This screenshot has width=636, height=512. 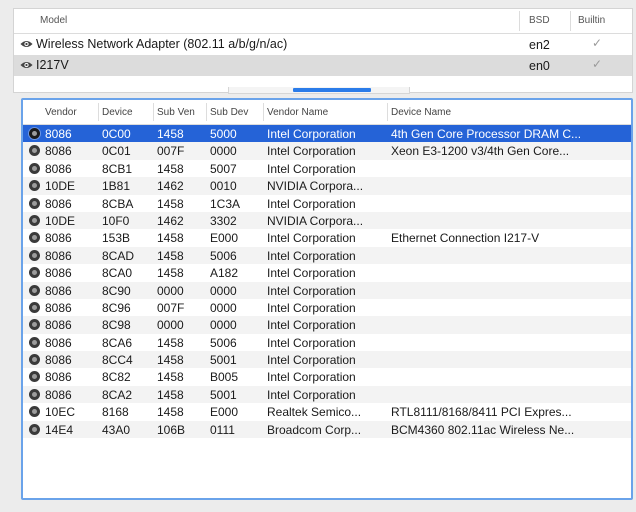 I want to click on sub-device-id-cell: 1C3A, so click(x=225, y=203).